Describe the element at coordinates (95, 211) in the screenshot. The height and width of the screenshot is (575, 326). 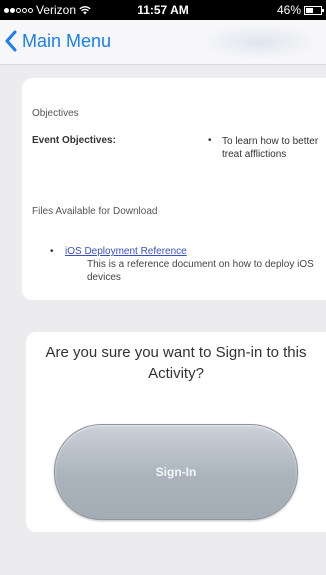
I see `files-heading: Files Available for Download` at that location.